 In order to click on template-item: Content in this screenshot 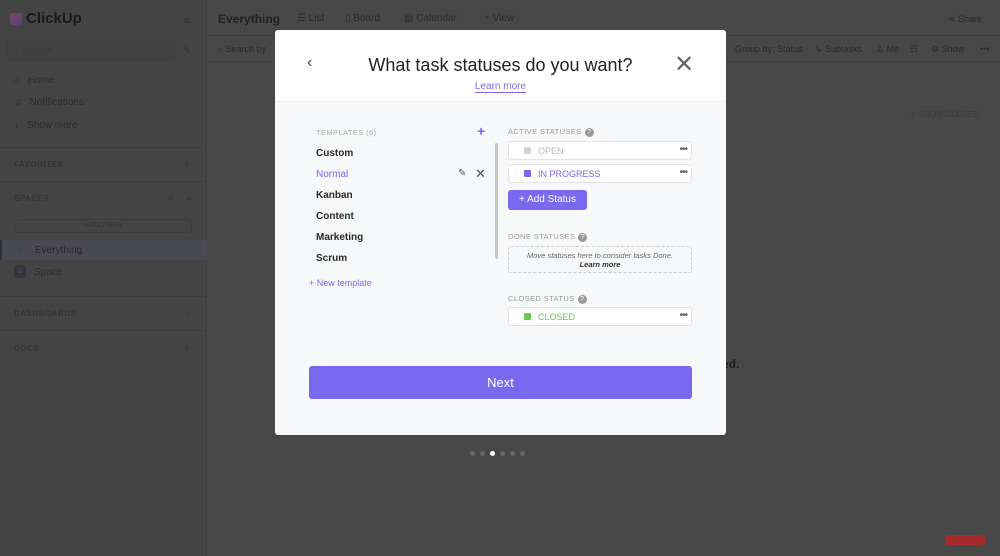, I will do `click(335, 216)`.